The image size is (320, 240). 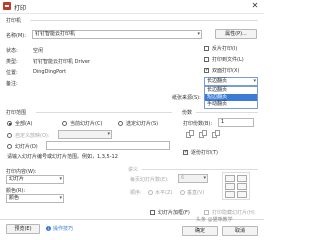 I want to click on handouts-per-page-select: 6 ▾, so click(x=193, y=178).